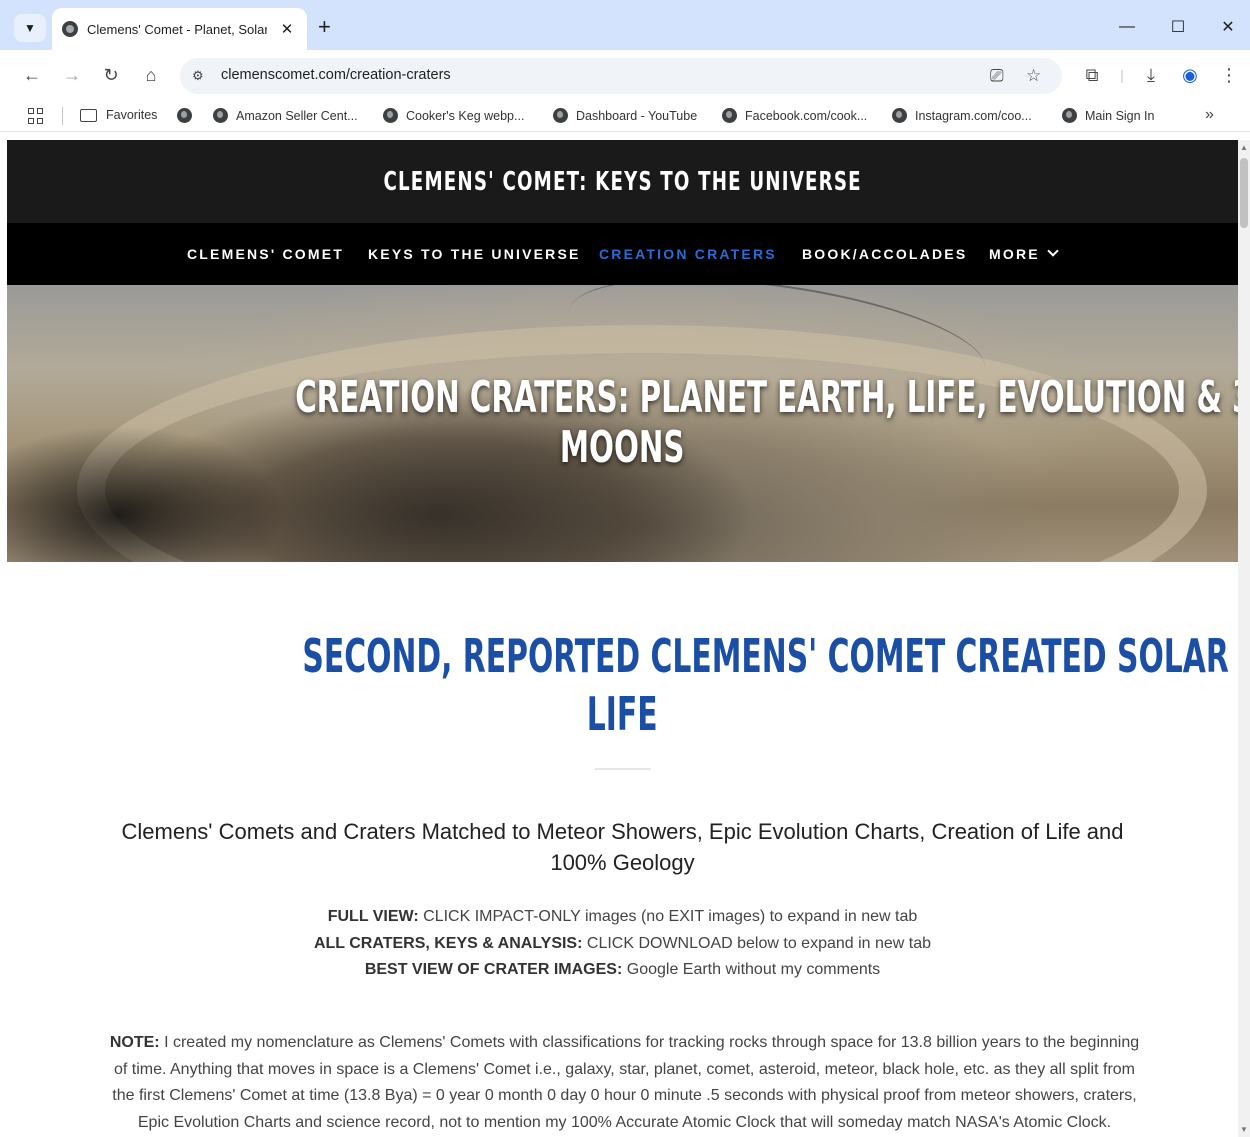 This screenshot has height=1137, width=1250. Describe the element at coordinates (1244, 147) in the screenshot. I see `scroll-up-arrow-icon: ▲` at that location.